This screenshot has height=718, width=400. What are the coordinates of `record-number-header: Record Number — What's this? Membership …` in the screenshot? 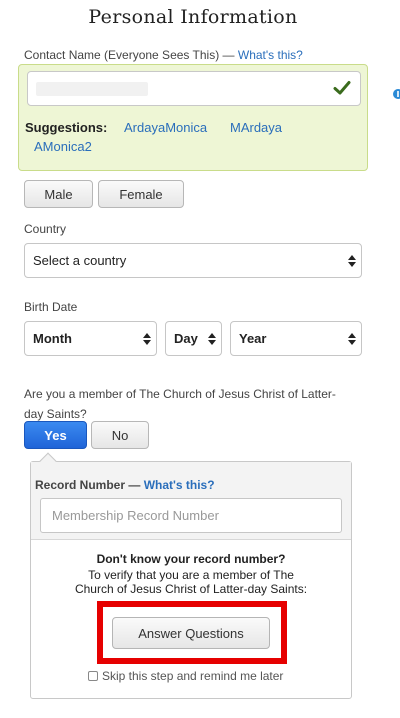 It's located at (191, 501).